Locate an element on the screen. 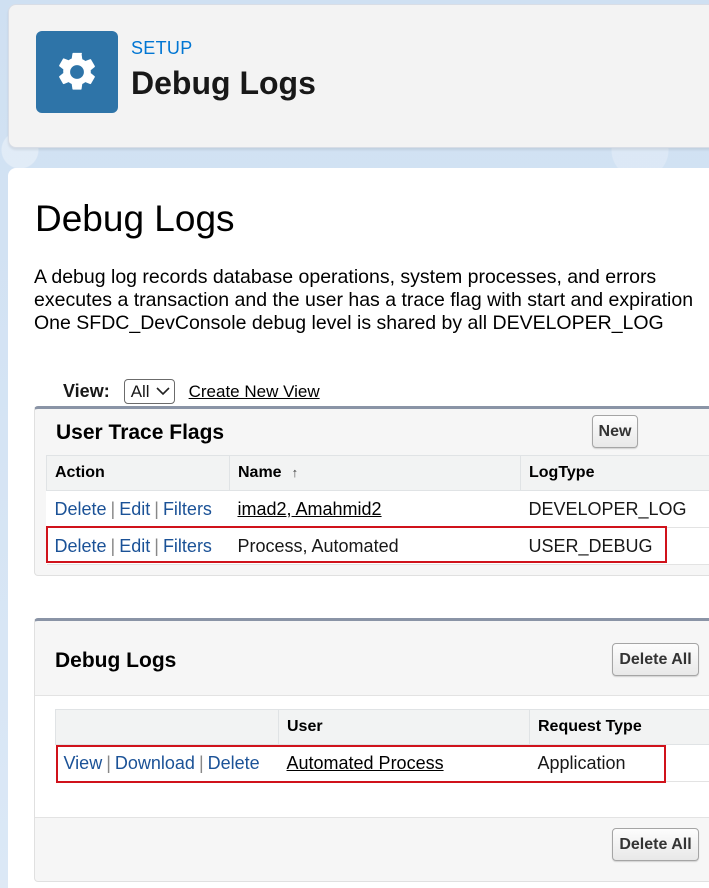 The height and width of the screenshot is (888, 709). header-title: Debug Logs is located at coordinates (223, 83).